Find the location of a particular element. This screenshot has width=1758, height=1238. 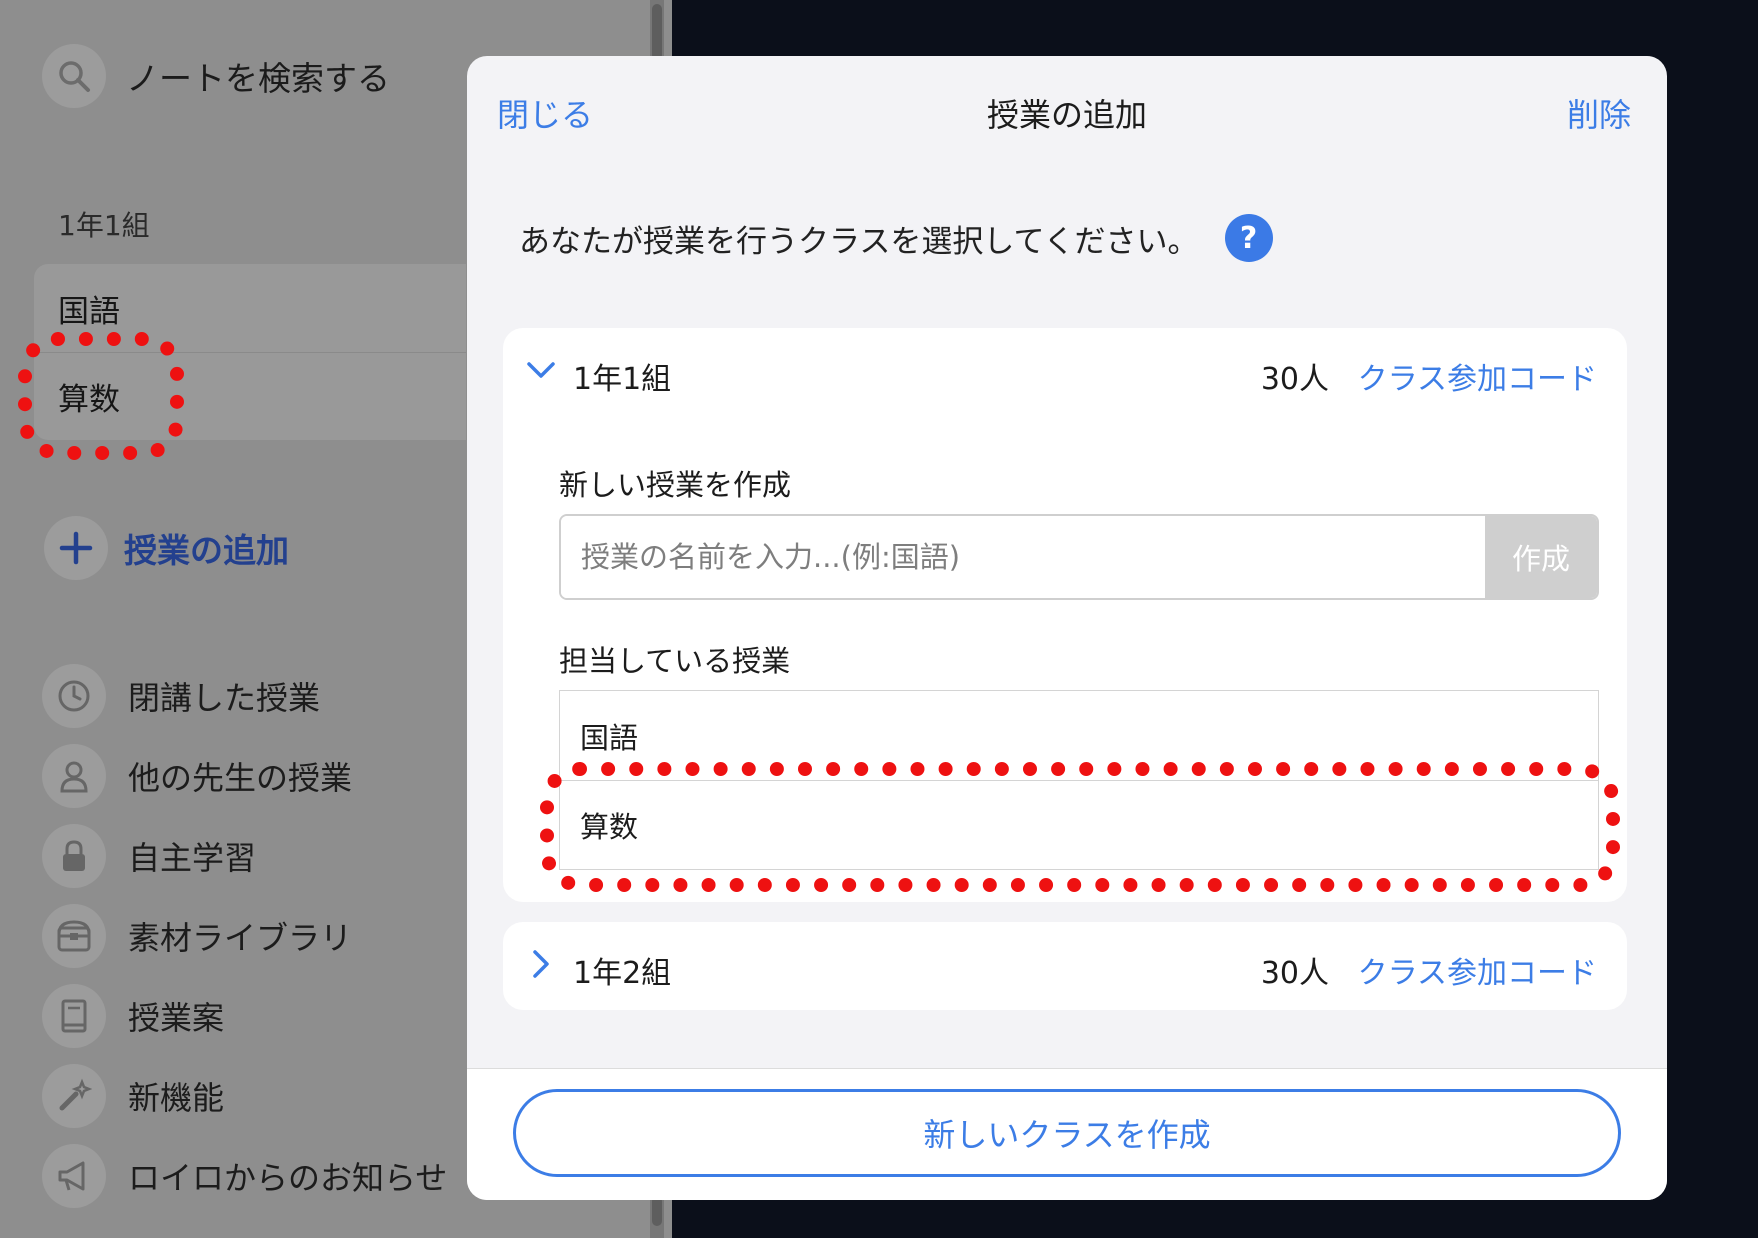

treasure-box-icon is located at coordinates (74, 936).